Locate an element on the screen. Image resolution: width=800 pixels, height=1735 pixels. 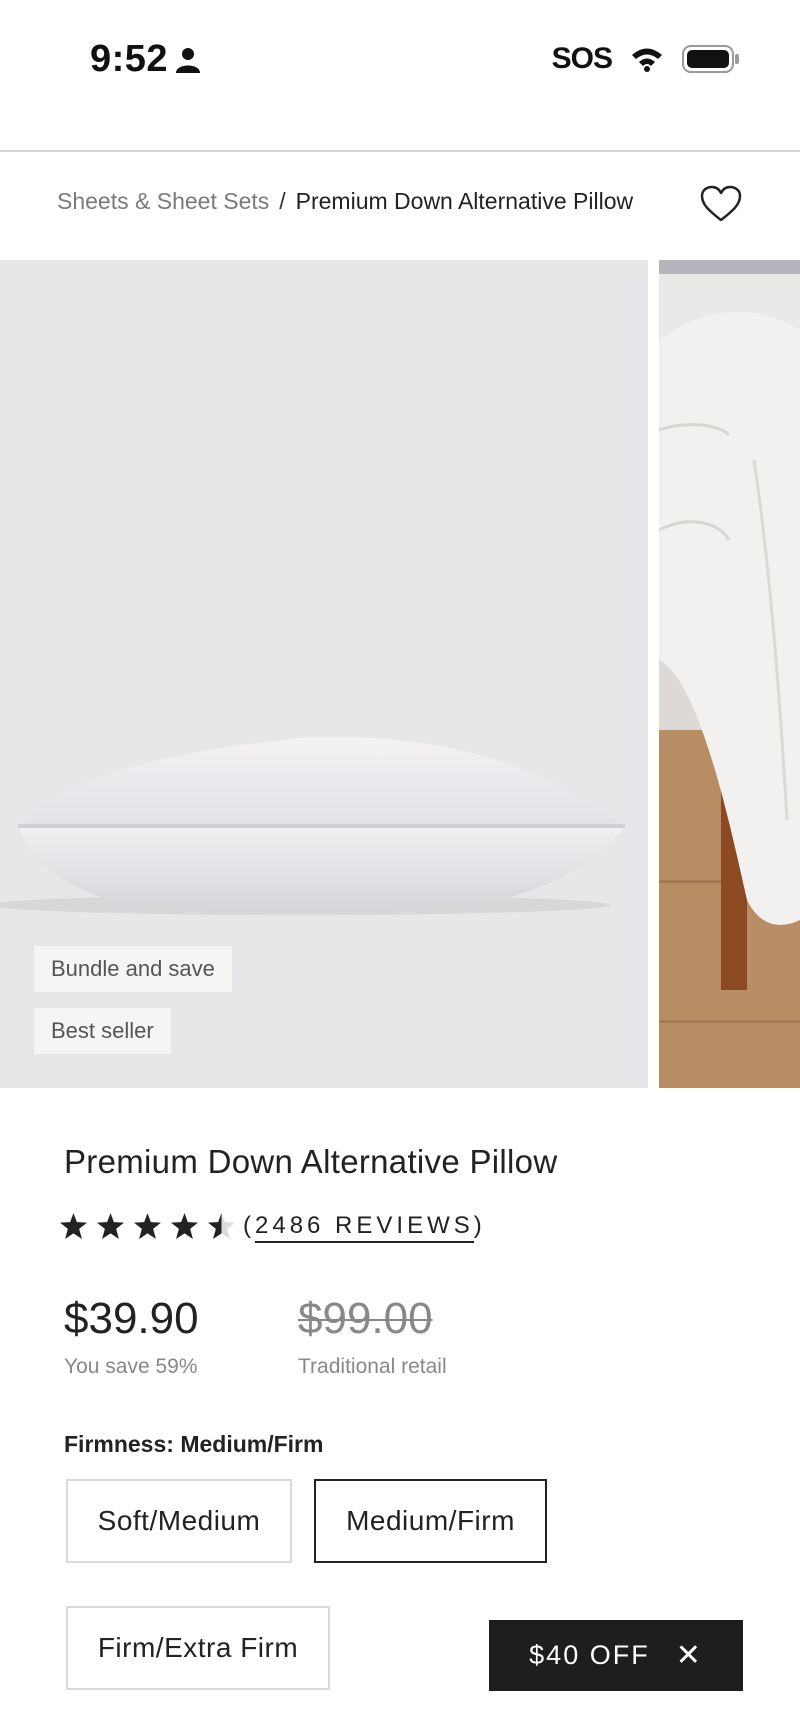
heart-icon is located at coordinates (721, 204).